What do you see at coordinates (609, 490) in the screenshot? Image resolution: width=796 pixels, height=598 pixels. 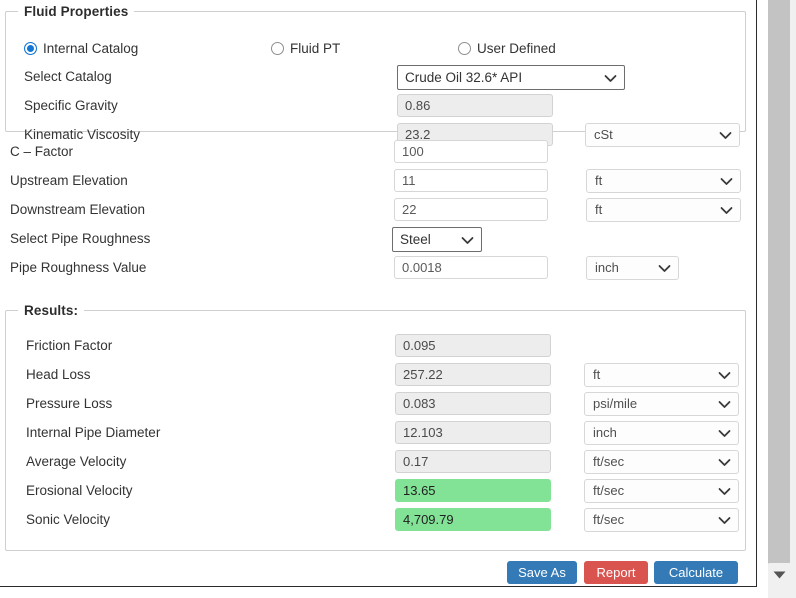 I see `erosional-velocity-unit-value: ft/sec` at bounding box center [609, 490].